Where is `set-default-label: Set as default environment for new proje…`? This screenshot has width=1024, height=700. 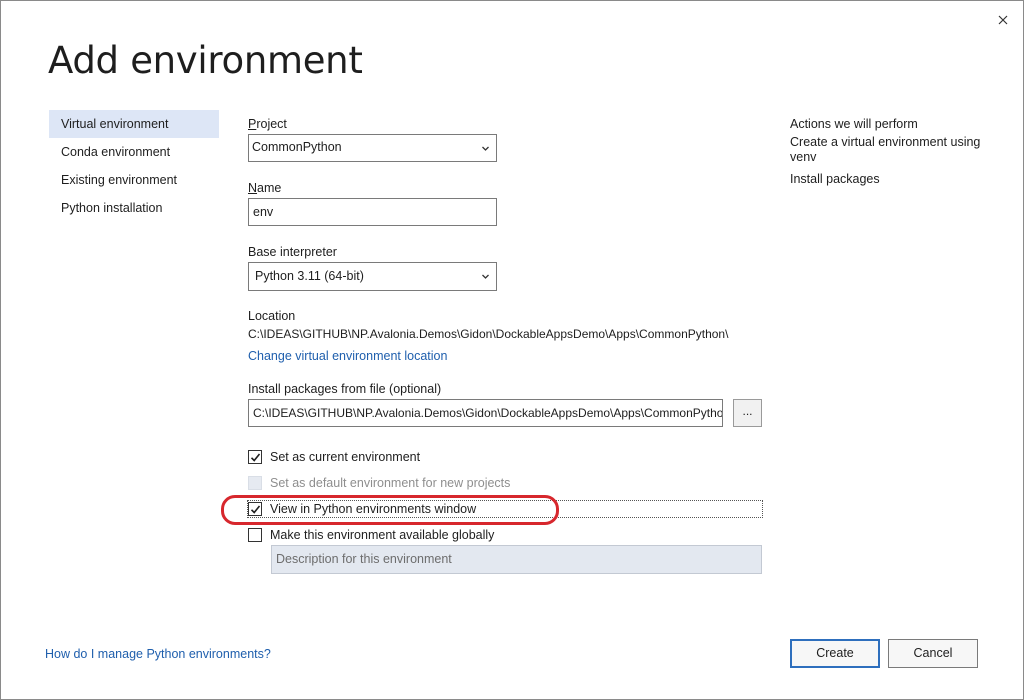
set-default-label: Set as default environment for new proje… is located at coordinates (390, 483).